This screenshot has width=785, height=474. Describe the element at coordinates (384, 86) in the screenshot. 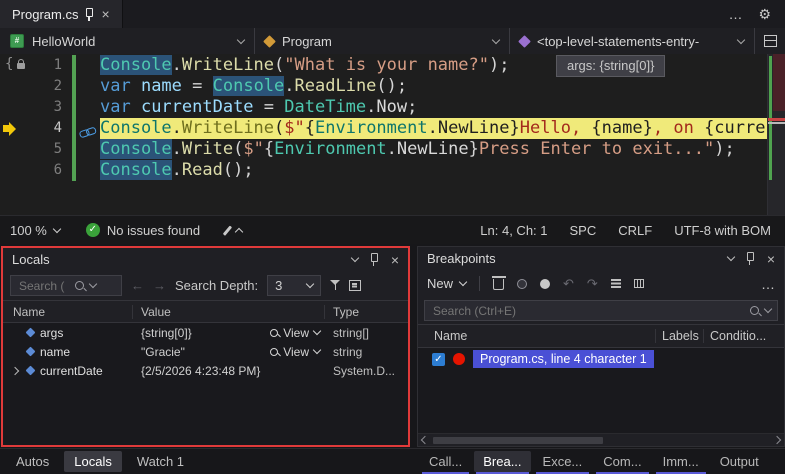

I see `code-line: 2 var name = Console.ReadLine();` at that location.